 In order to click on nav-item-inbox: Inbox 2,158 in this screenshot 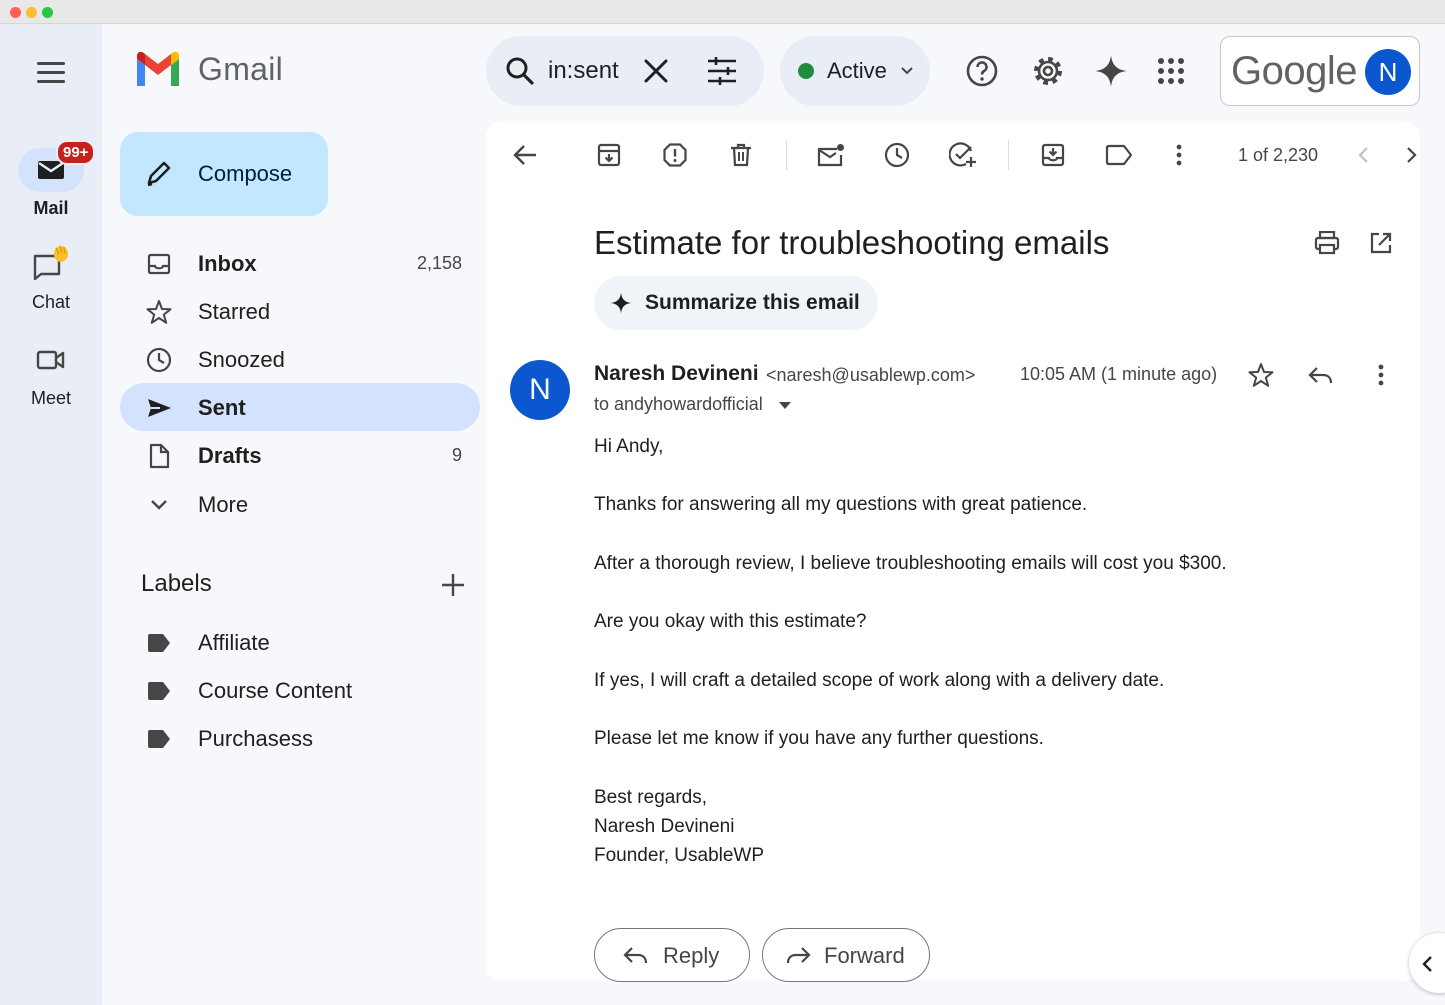, I will do `click(300, 263)`.